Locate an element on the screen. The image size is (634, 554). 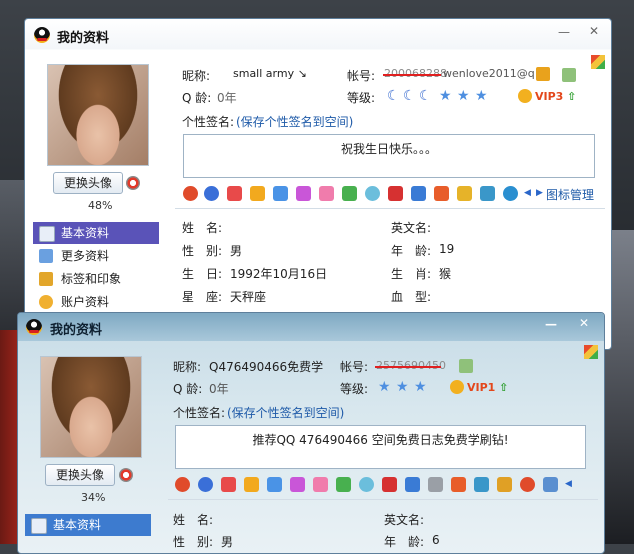
vip-level-text: VIP3 is located at coordinates (549, 96).